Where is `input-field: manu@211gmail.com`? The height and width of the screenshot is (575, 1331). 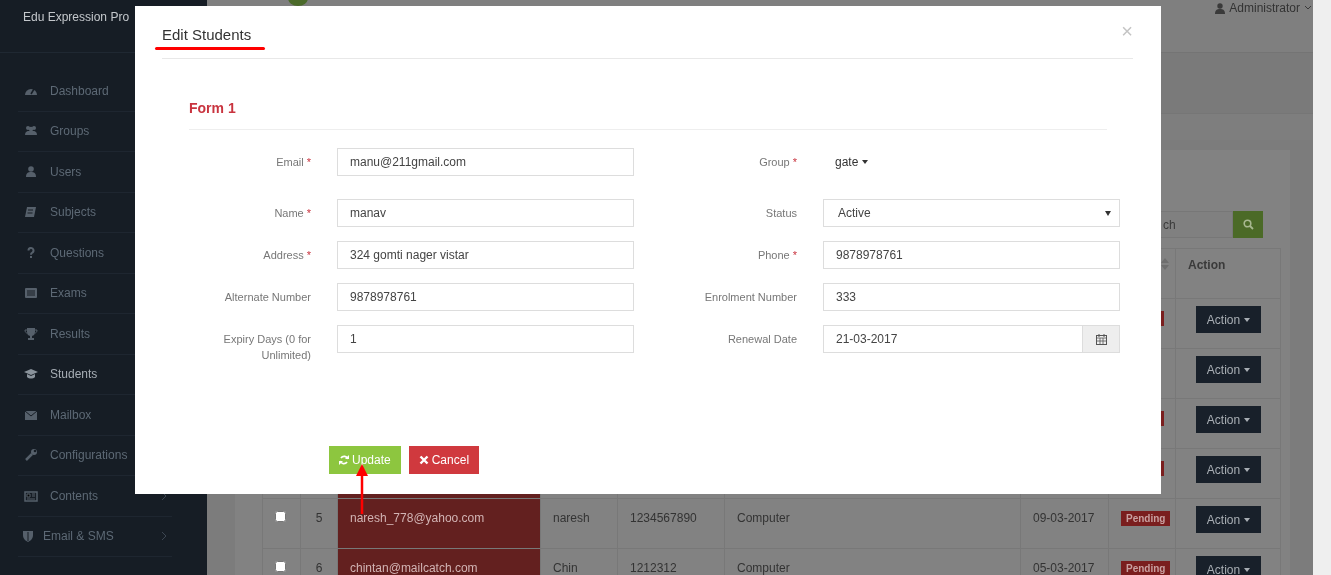 input-field: manu@211gmail.com is located at coordinates (485, 162).